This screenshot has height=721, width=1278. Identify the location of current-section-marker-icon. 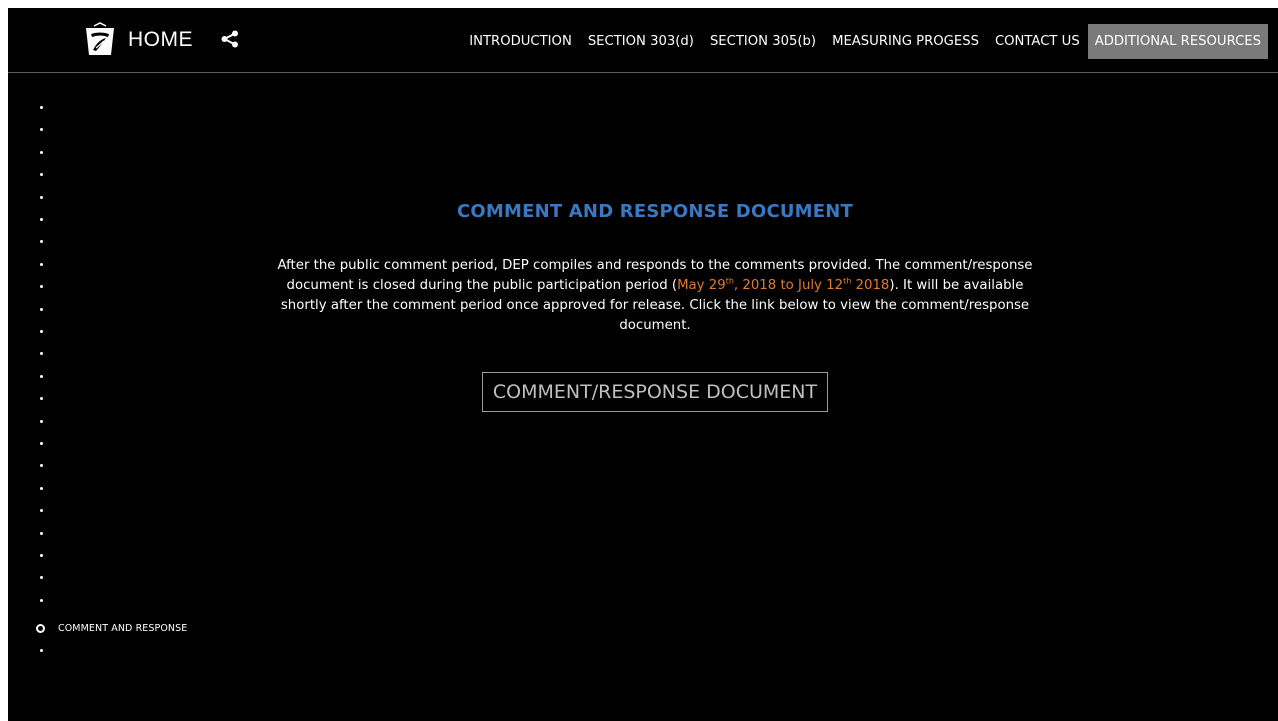
(40, 628).